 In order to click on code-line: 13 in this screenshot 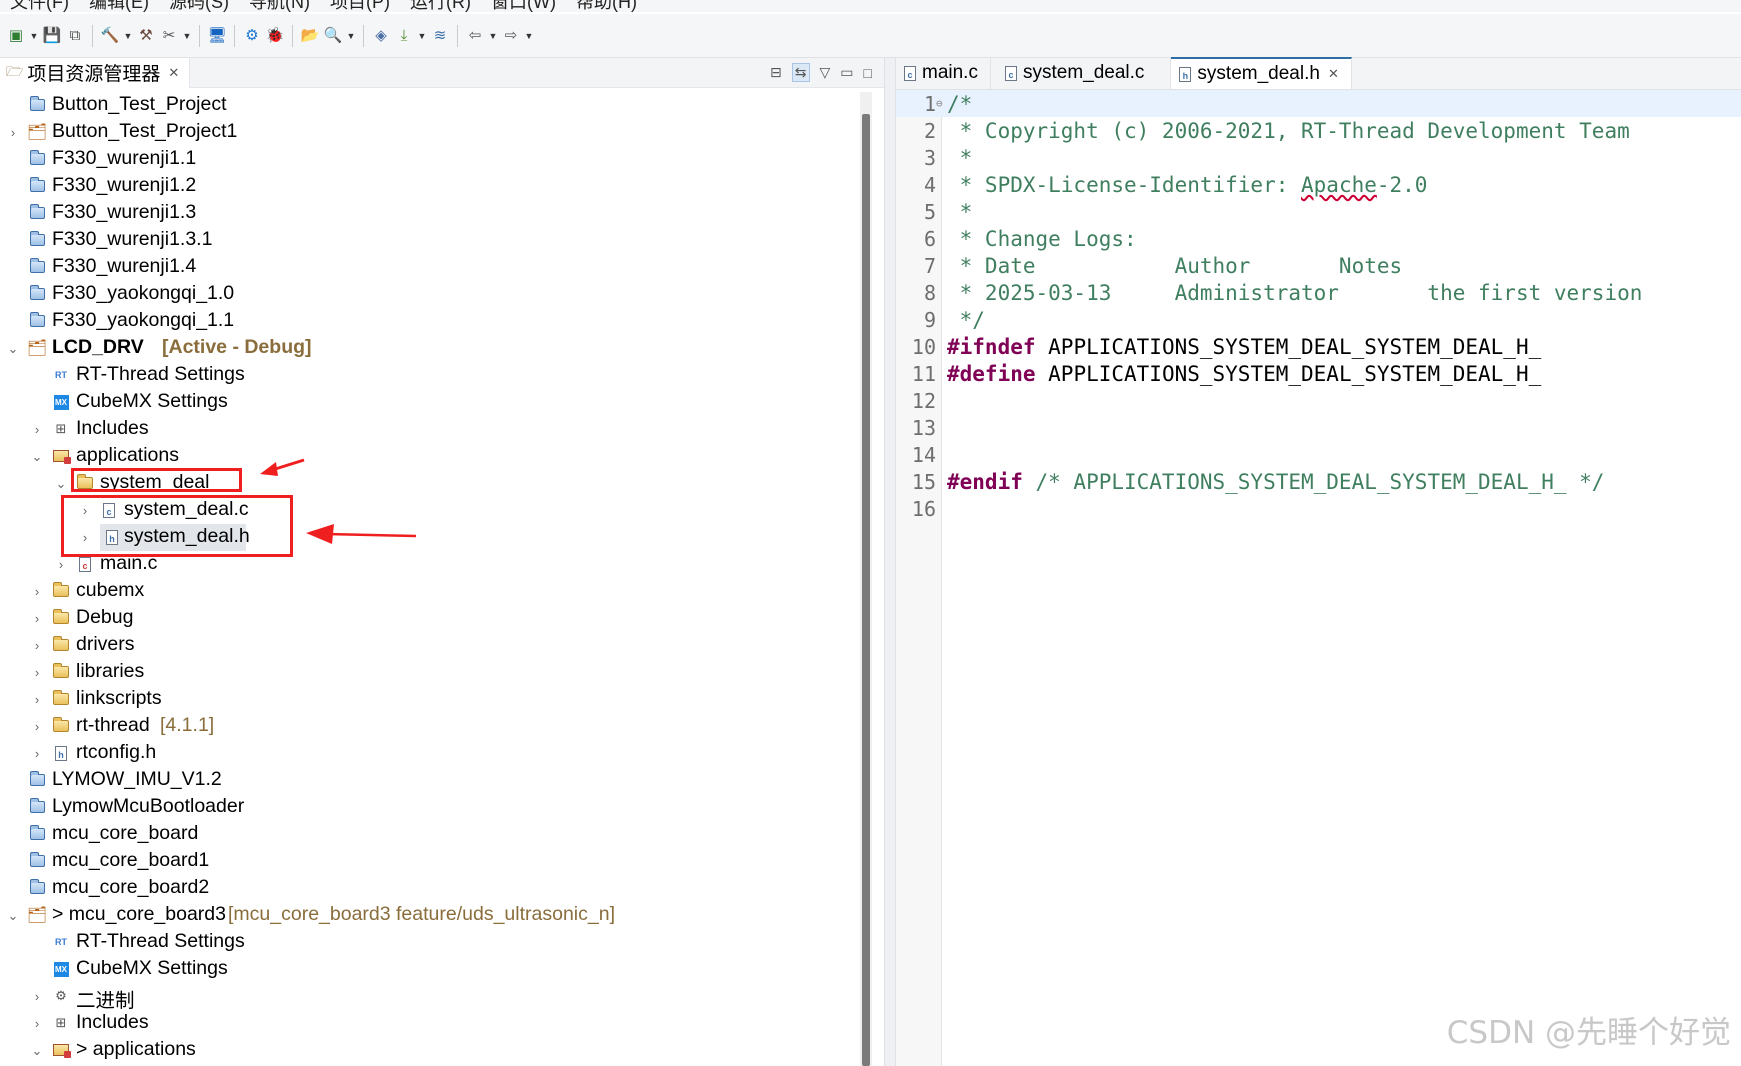, I will do `click(1318, 427)`.